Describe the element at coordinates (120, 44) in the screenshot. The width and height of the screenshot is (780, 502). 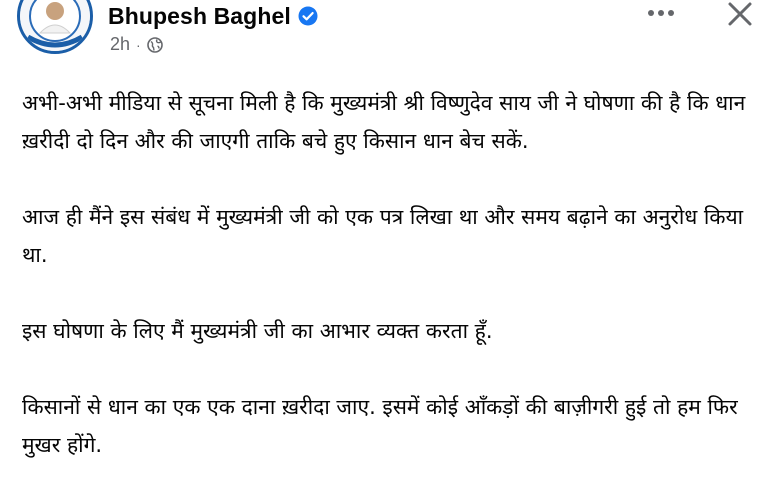
I see `post-time: 2h` at that location.